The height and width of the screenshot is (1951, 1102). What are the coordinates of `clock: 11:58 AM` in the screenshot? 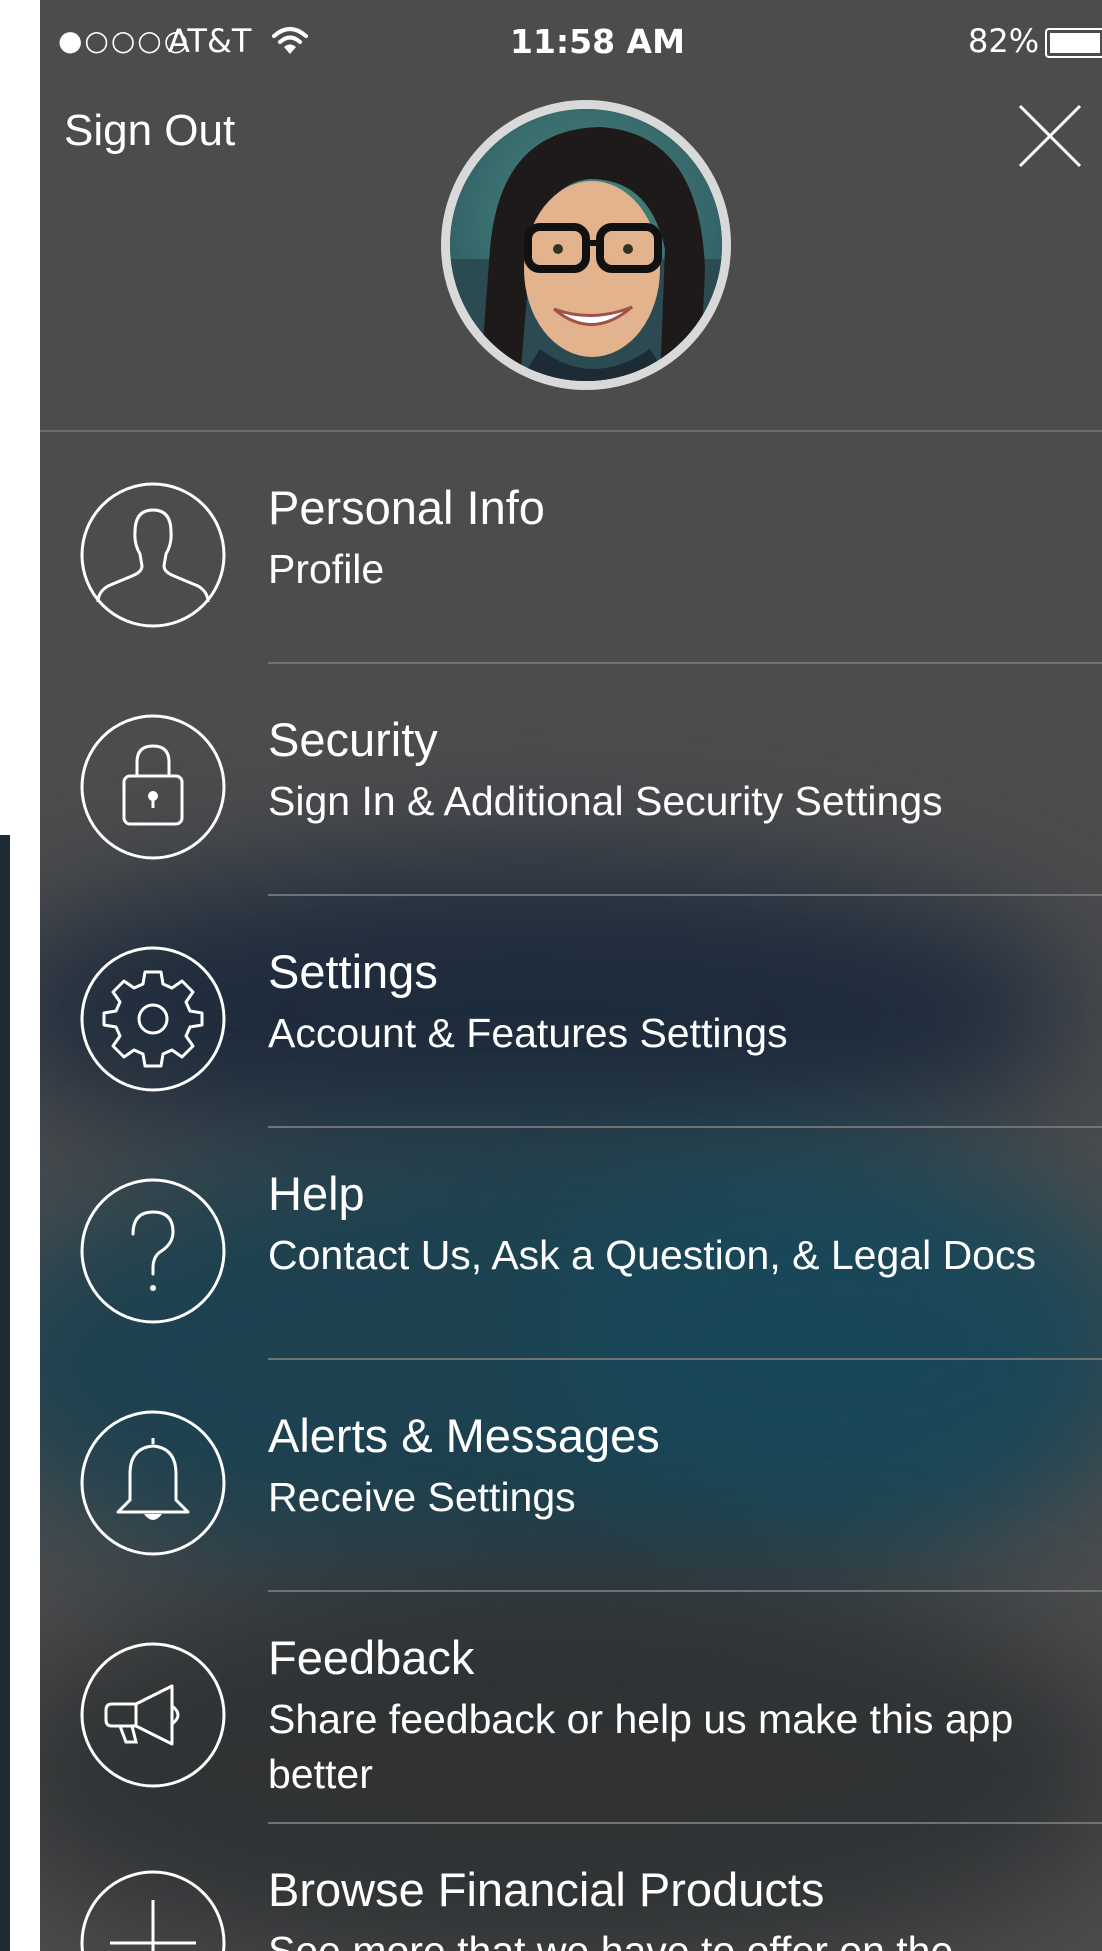 It's located at (597, 41).